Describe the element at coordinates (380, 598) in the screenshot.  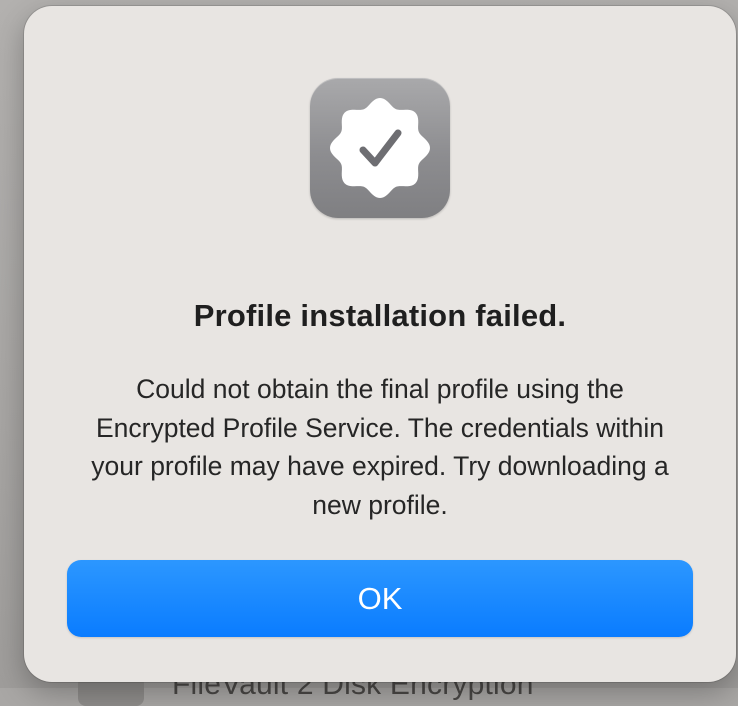
I see `ok-button: OK` at that location.